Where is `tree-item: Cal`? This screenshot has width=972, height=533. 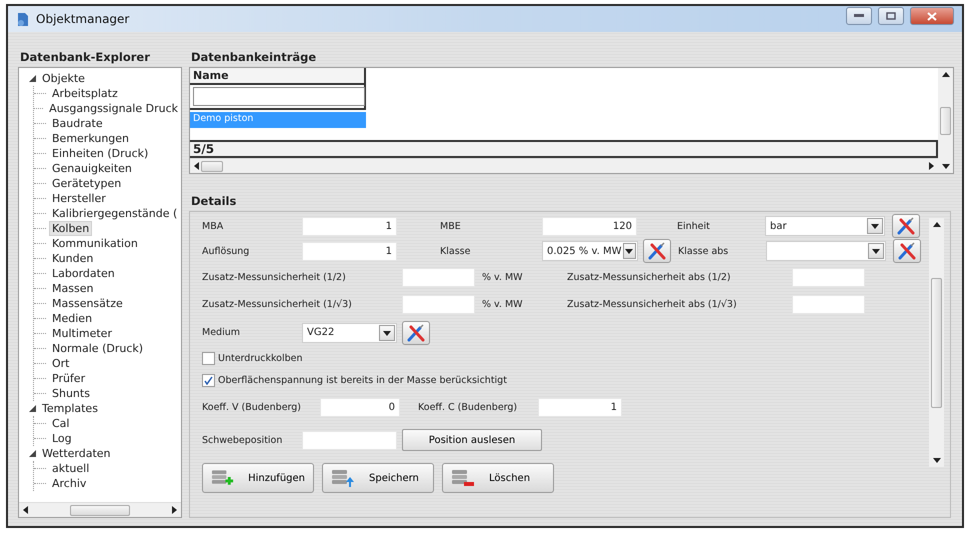 tree-item: Cal is located at coordinates (60, 423).